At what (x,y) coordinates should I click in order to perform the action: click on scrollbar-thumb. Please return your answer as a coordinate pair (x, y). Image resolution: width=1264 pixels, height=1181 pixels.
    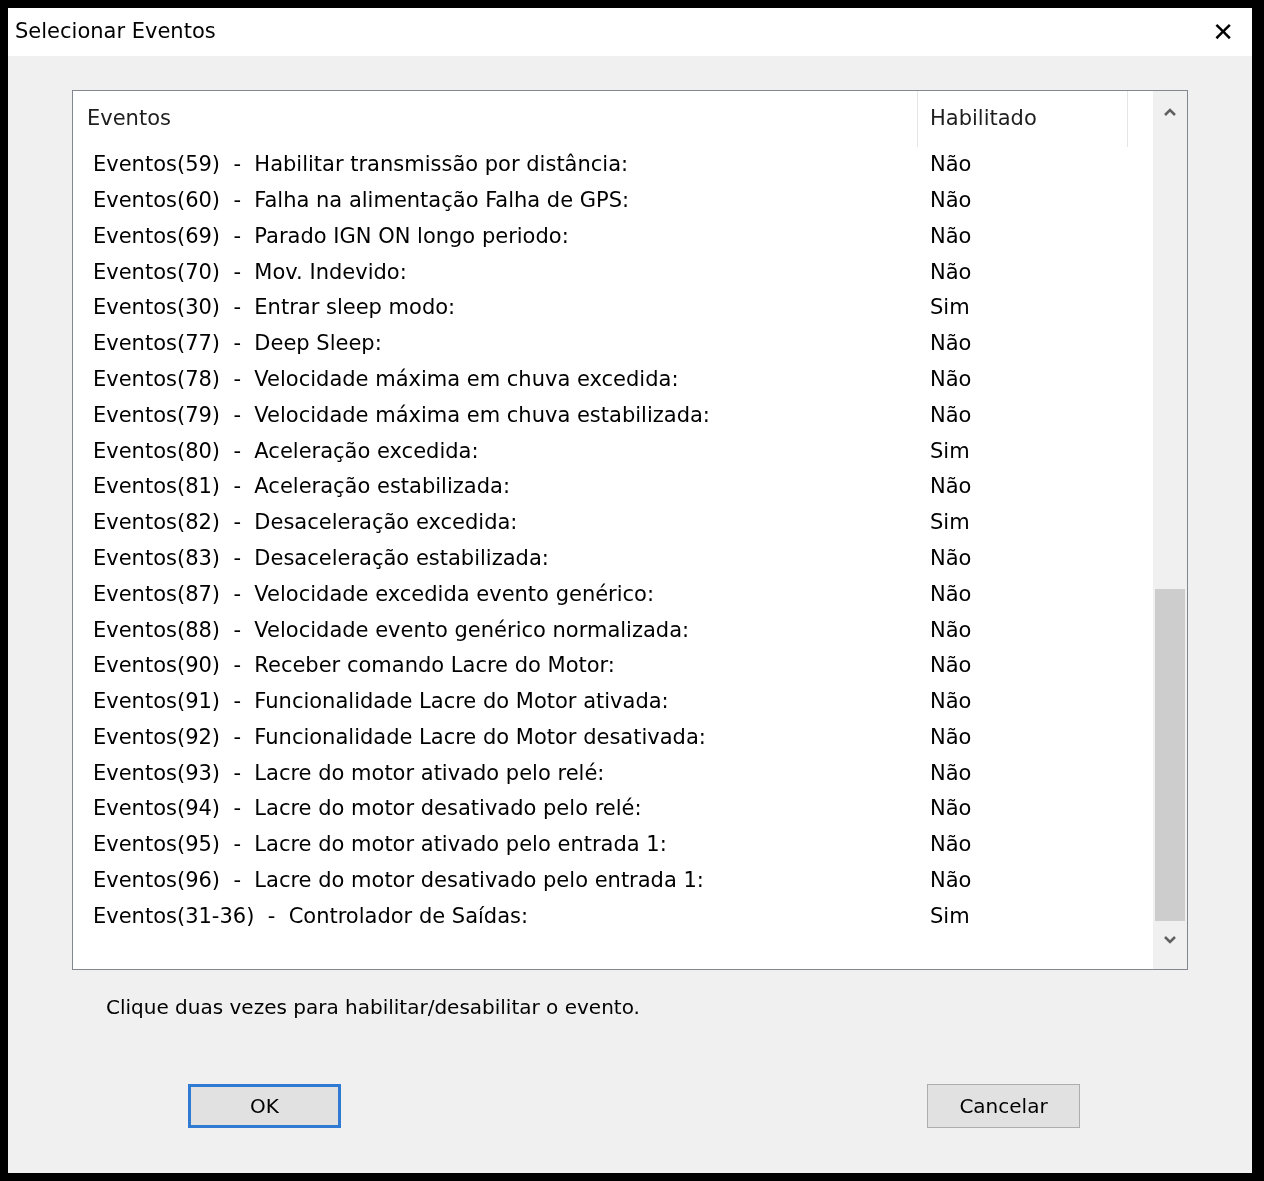
    Looking at the image, I should click on (1170, 755).